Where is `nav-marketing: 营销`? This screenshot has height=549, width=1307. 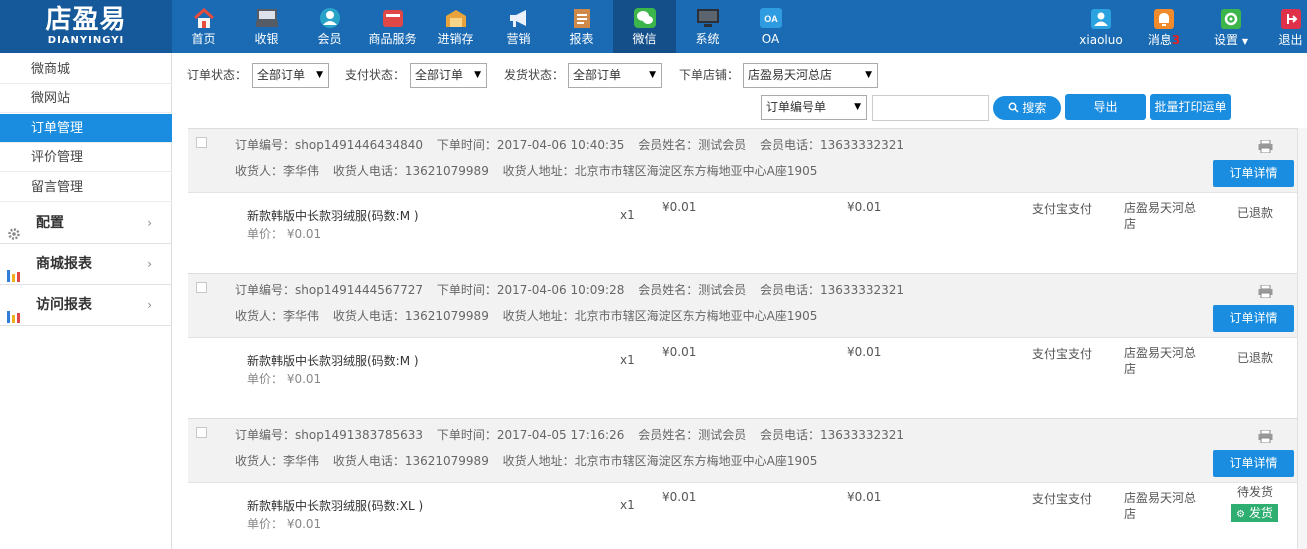 nav-marketing: 营销 is located at coordinates (518, 26).